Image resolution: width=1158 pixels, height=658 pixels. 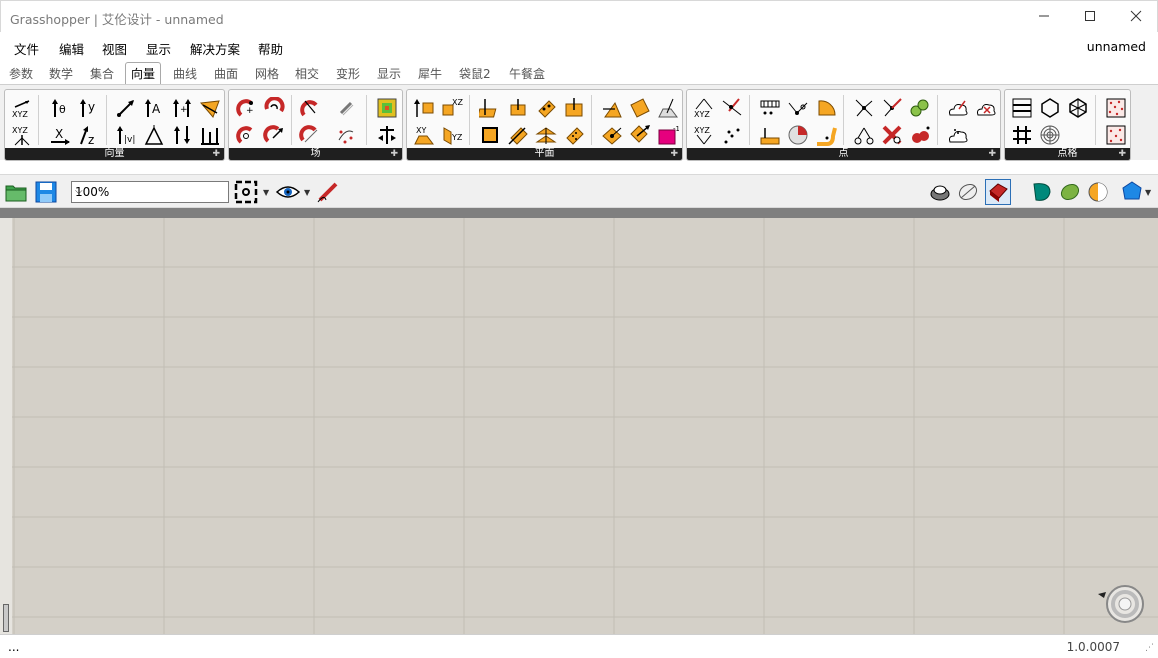 What do you see at coordinates (1116, 135) in the screenshot?
I see `populate-3d-icon` at bounding box center [1116, 135].